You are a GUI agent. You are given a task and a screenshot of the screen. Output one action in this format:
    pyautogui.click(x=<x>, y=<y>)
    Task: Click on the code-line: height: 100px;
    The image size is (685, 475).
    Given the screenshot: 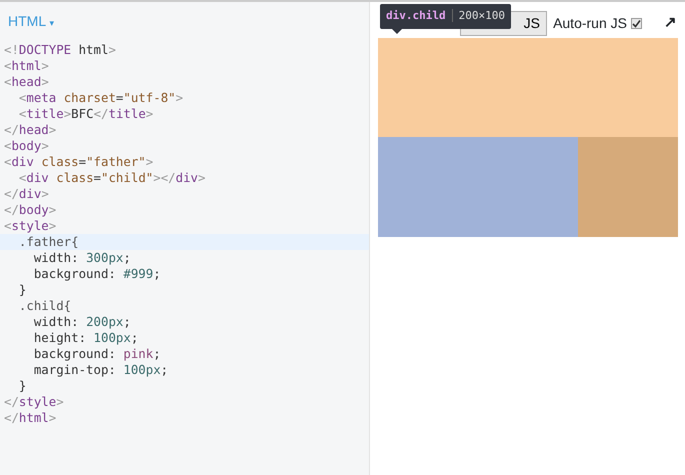 What is the action you would take?
    pyautogui.click(x=86, y=338)
    